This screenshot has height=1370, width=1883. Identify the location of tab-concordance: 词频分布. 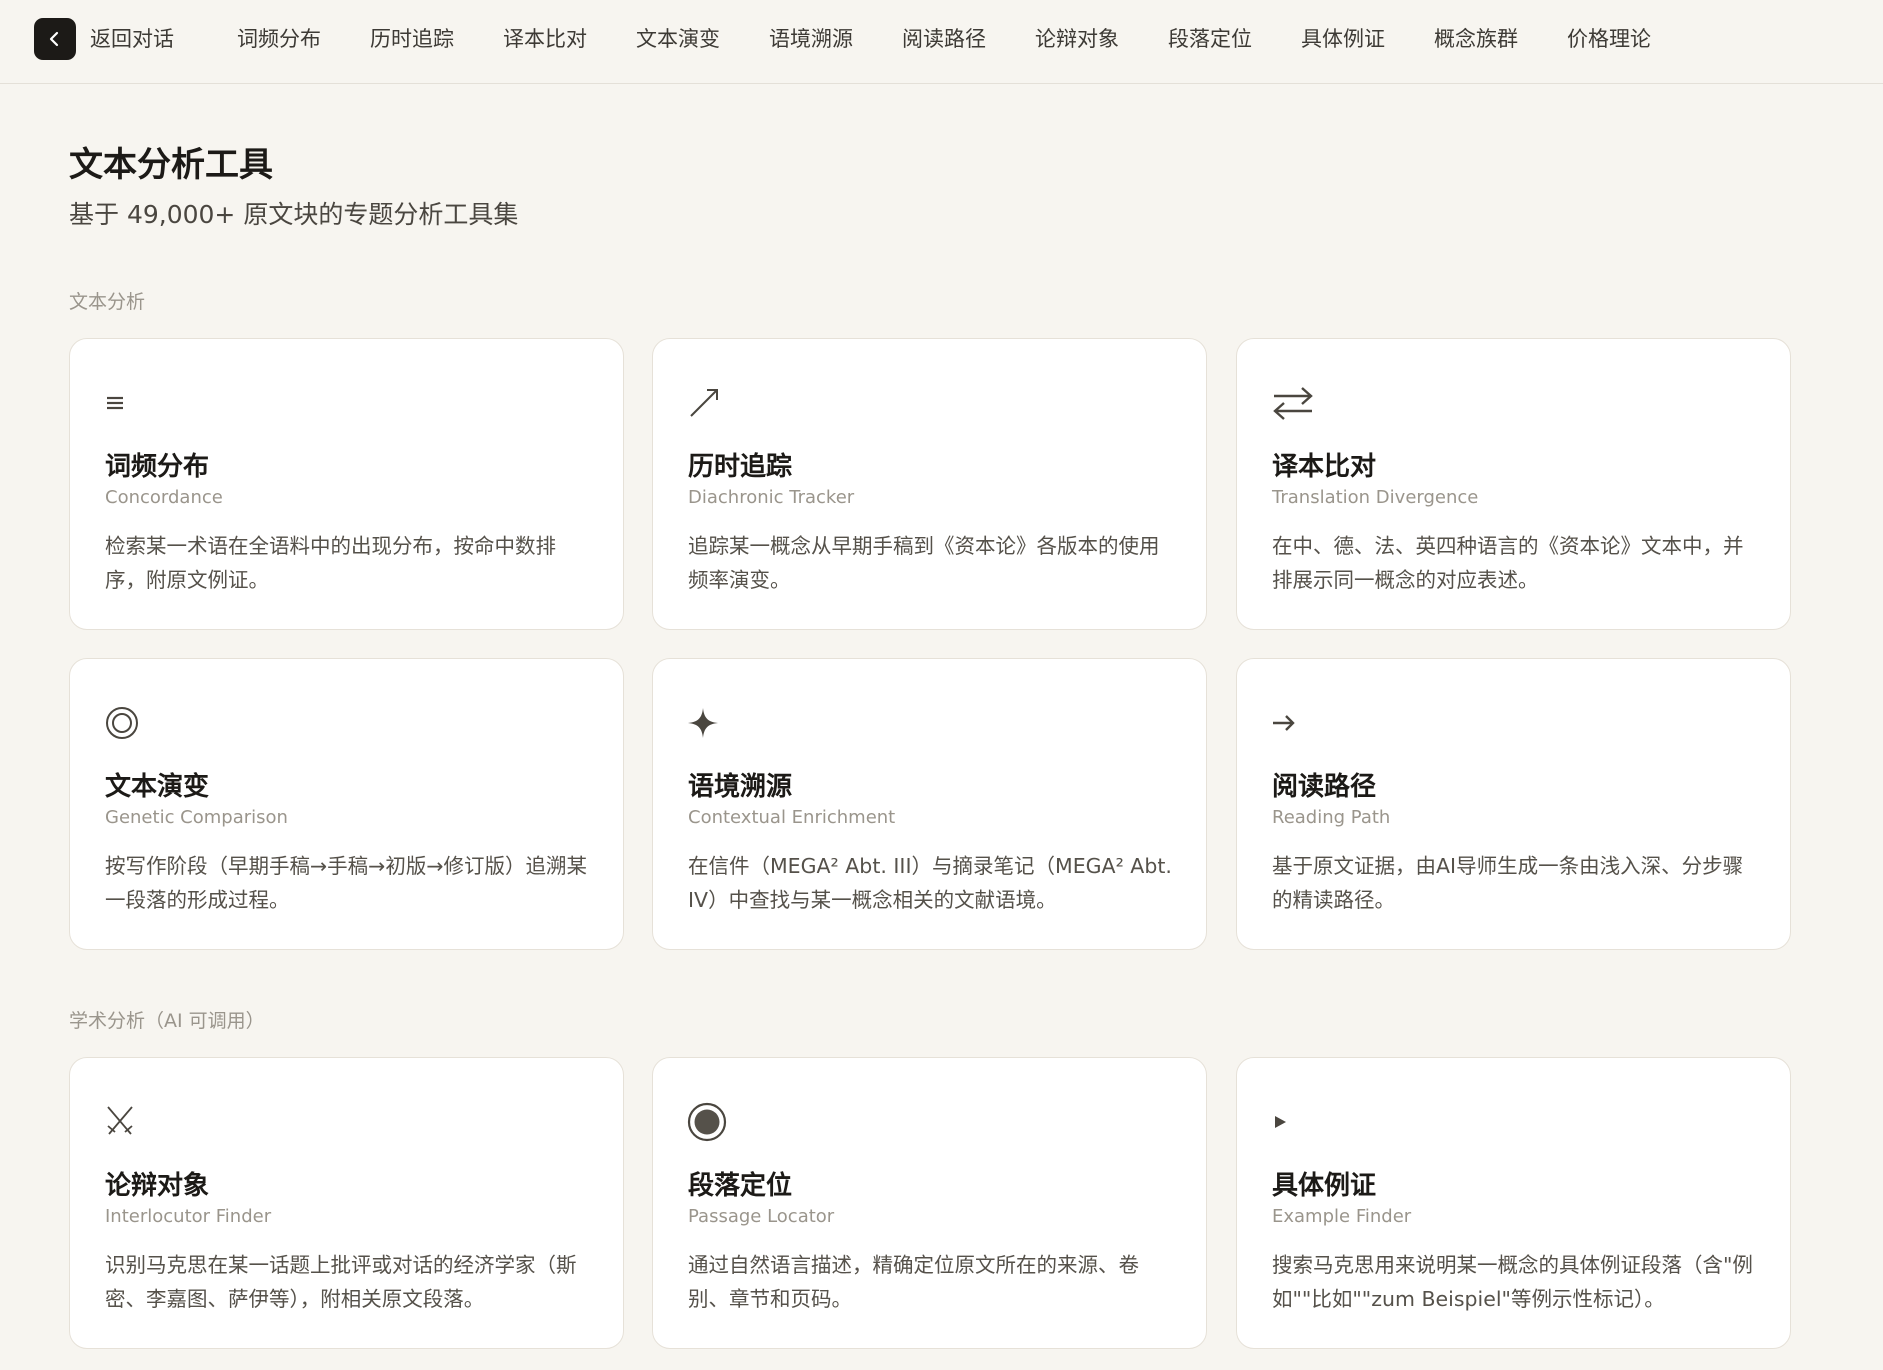
(279, 39).